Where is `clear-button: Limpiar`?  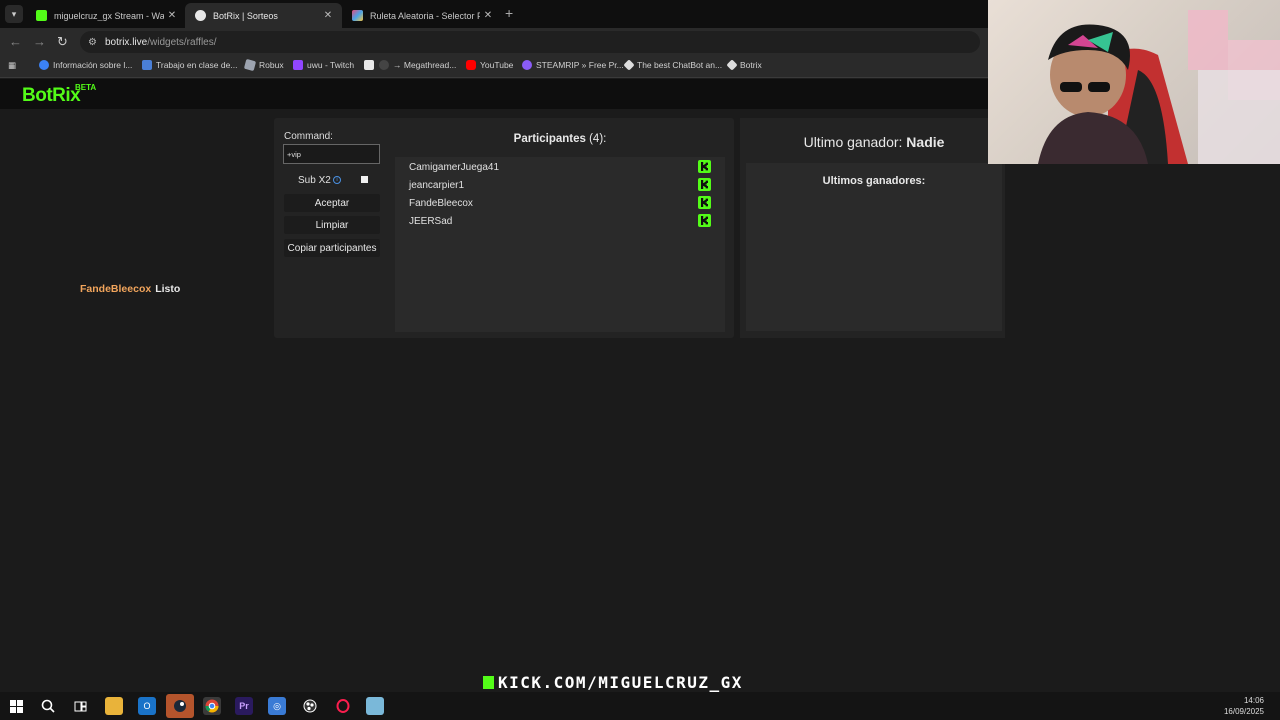 clear-button: Limpiar is located at coordinates (332, 225).